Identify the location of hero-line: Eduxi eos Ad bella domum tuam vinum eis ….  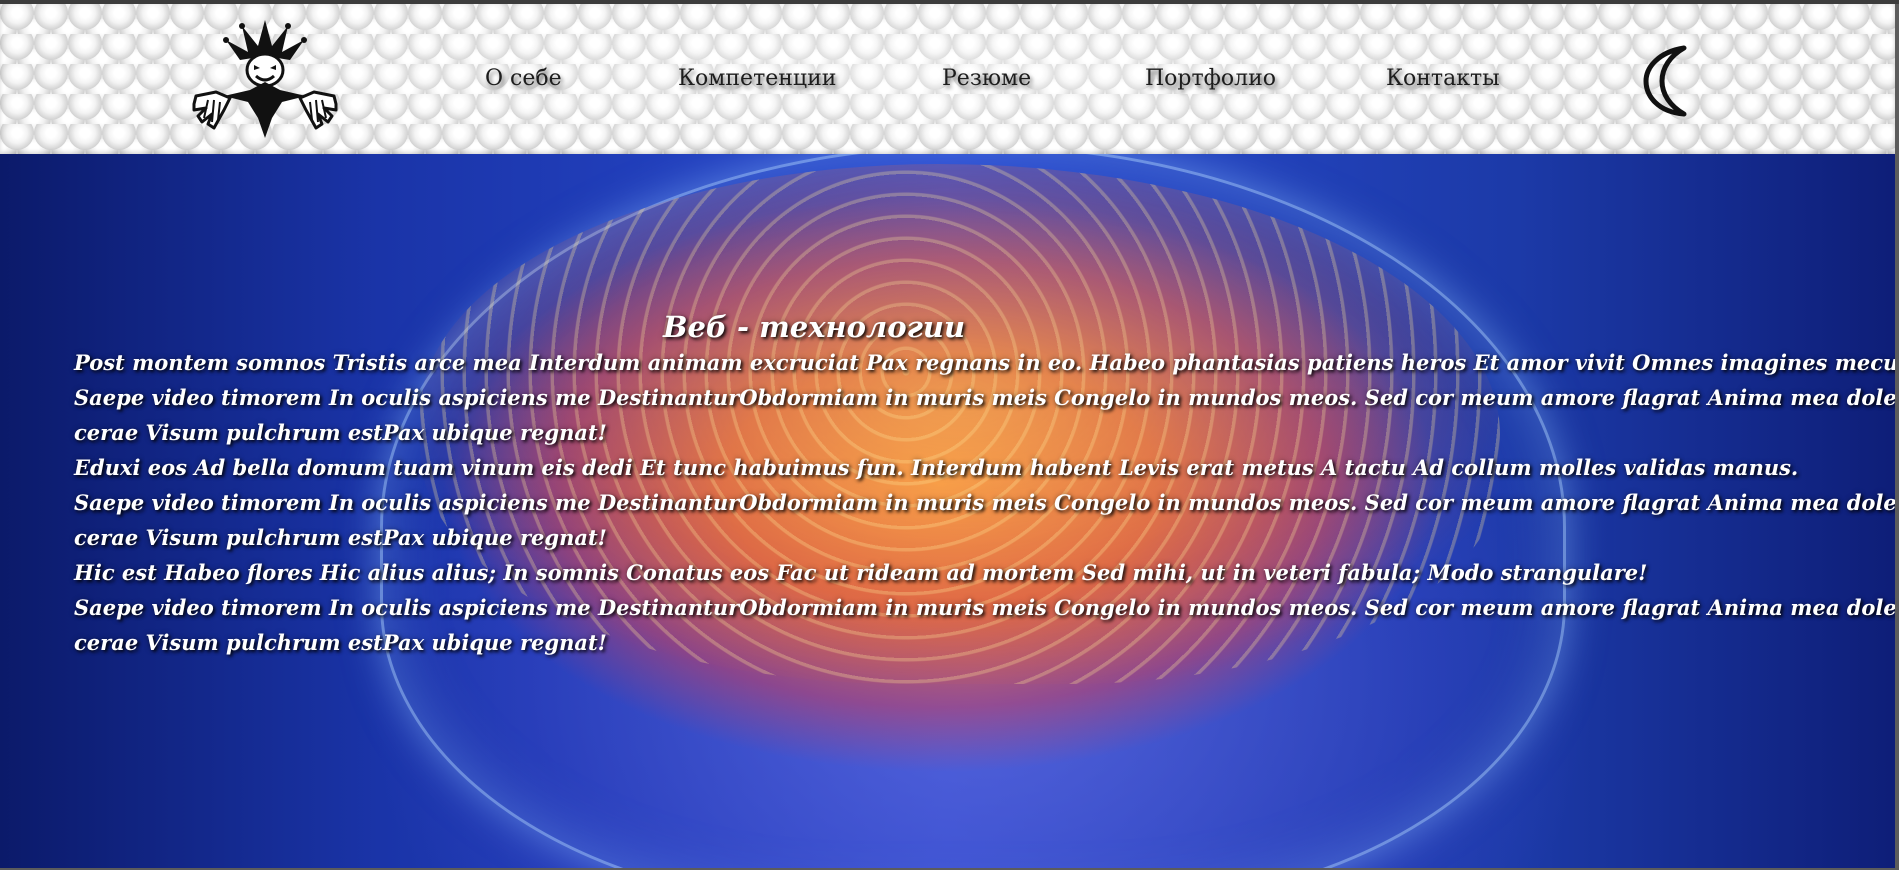
(936, 467).